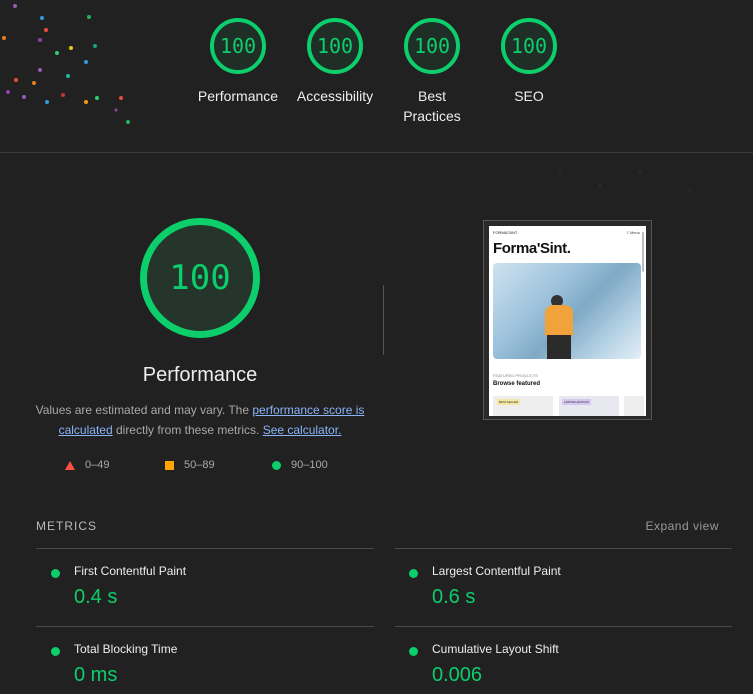 The height and width of the screenshot is (694, 753). I want to click on see-calculator-link: See calculator., so click(302, 430).